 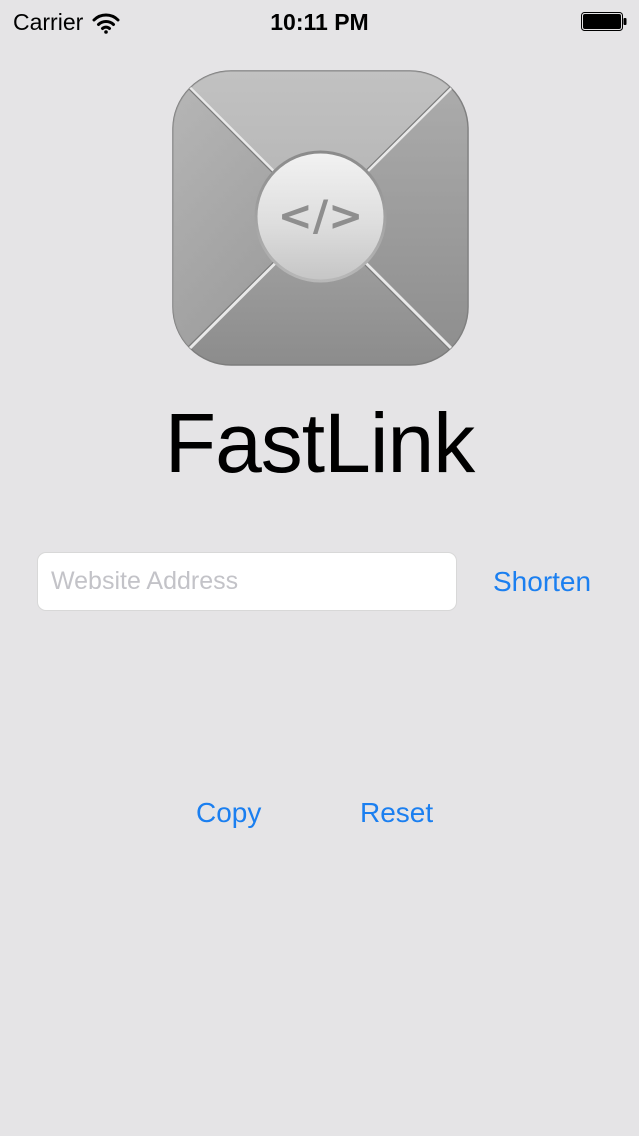 I want to click on status-bar: Carrier 10:11 PM, so click(x=319, y=20).